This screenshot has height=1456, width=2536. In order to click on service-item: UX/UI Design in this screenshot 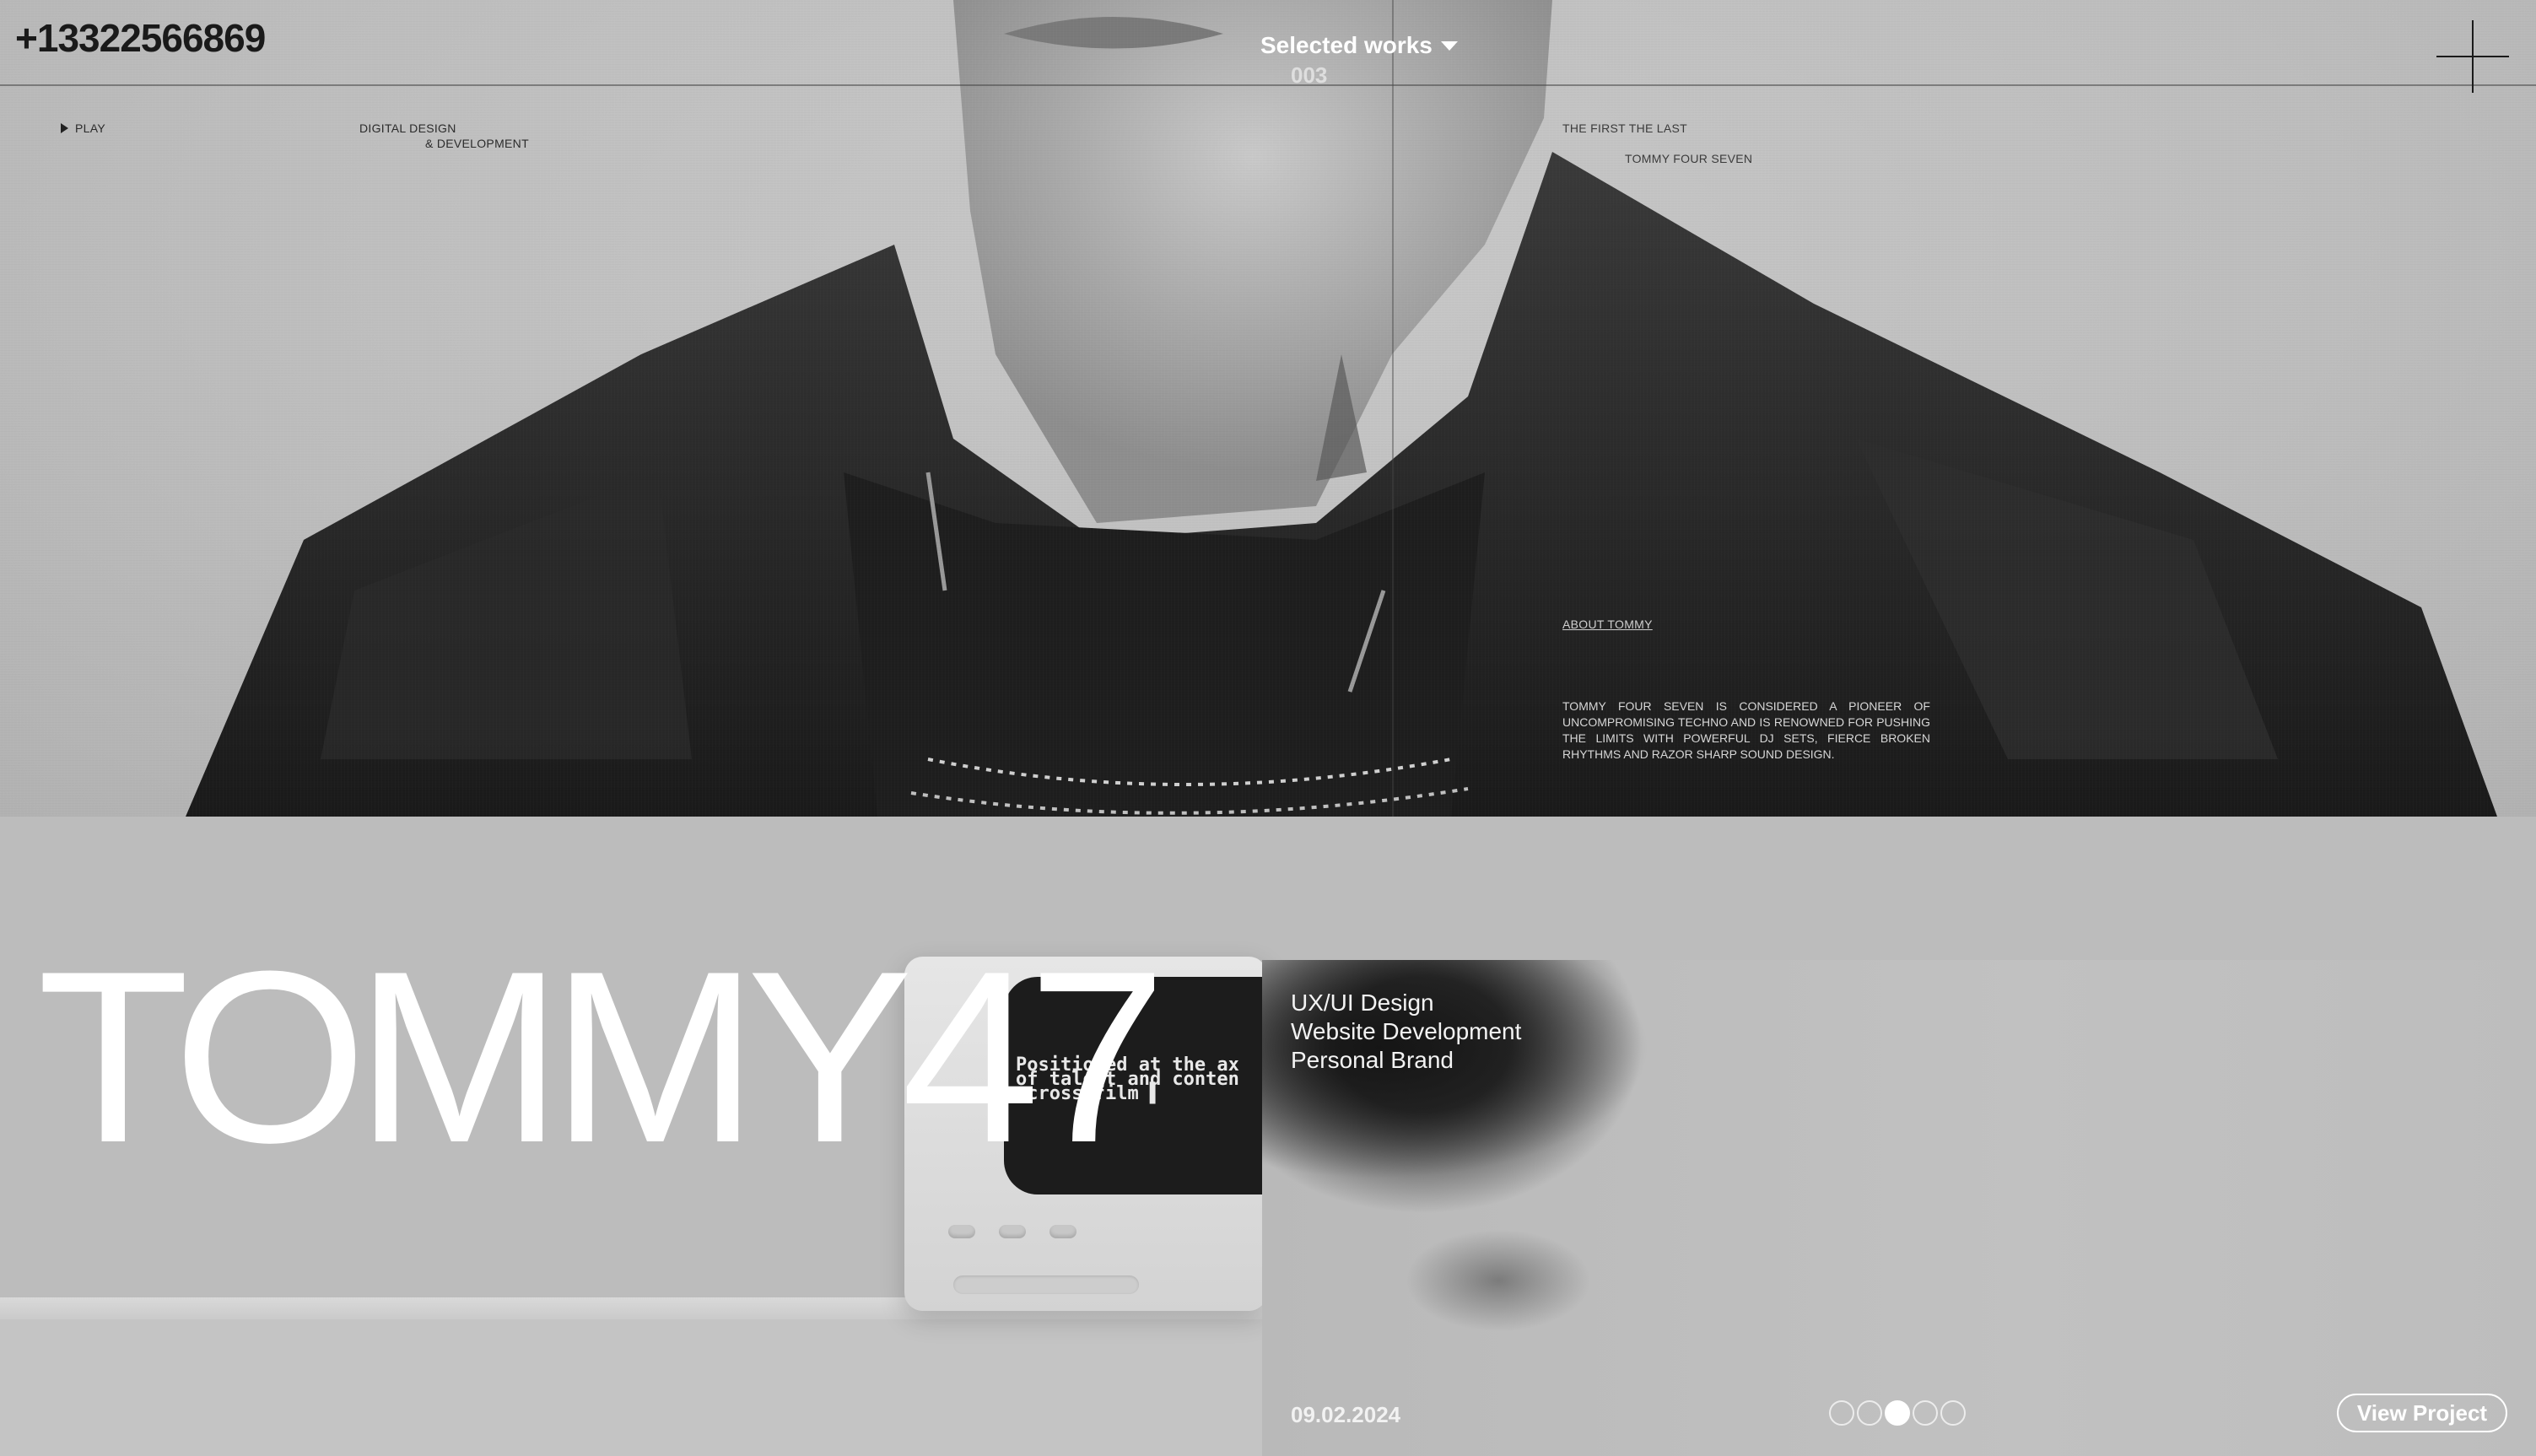, I will do `click(1362, 1003)`.